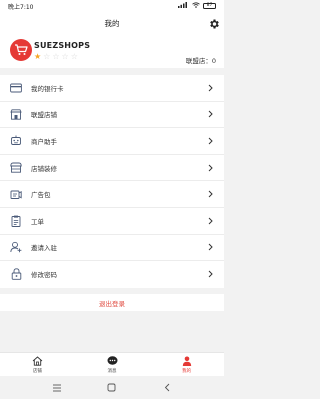 This screenshot has width=320, height=399. I want to click on invite-user-icon, so click(16, 247).